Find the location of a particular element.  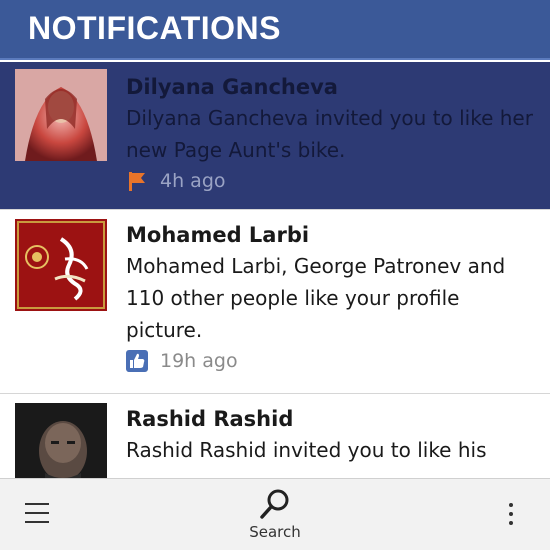

notification-meta: 19h ago is located at coordinates (331, 361).